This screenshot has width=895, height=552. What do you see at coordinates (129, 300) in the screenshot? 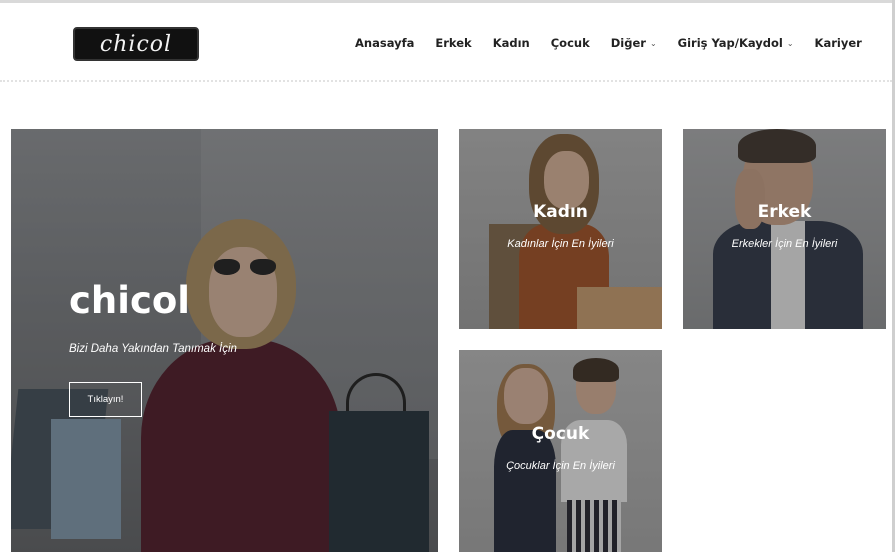
I see `hero-title: chicol` at bounding box center [129, 300].